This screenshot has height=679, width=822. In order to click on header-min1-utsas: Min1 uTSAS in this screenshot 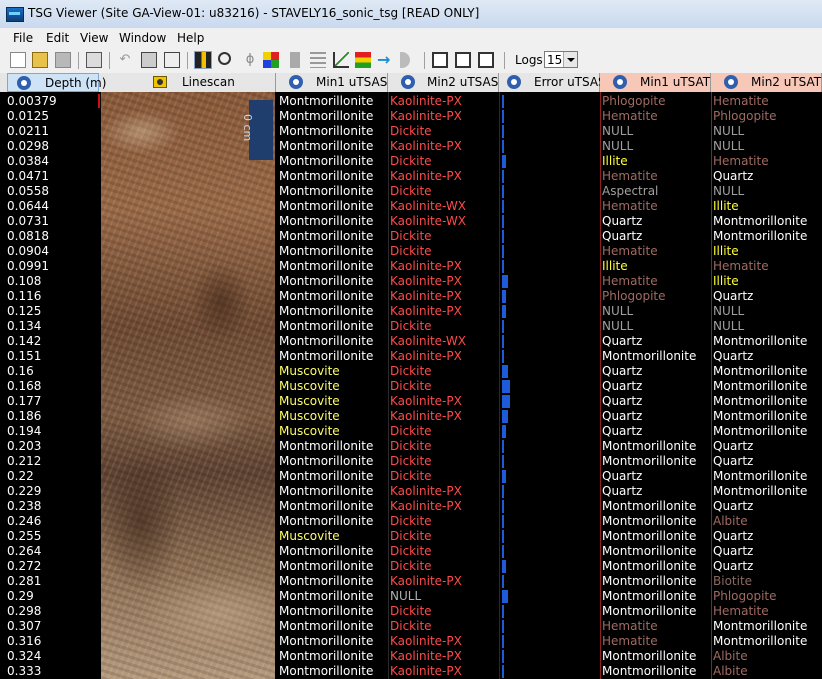, I will do `click(332, 82)`.